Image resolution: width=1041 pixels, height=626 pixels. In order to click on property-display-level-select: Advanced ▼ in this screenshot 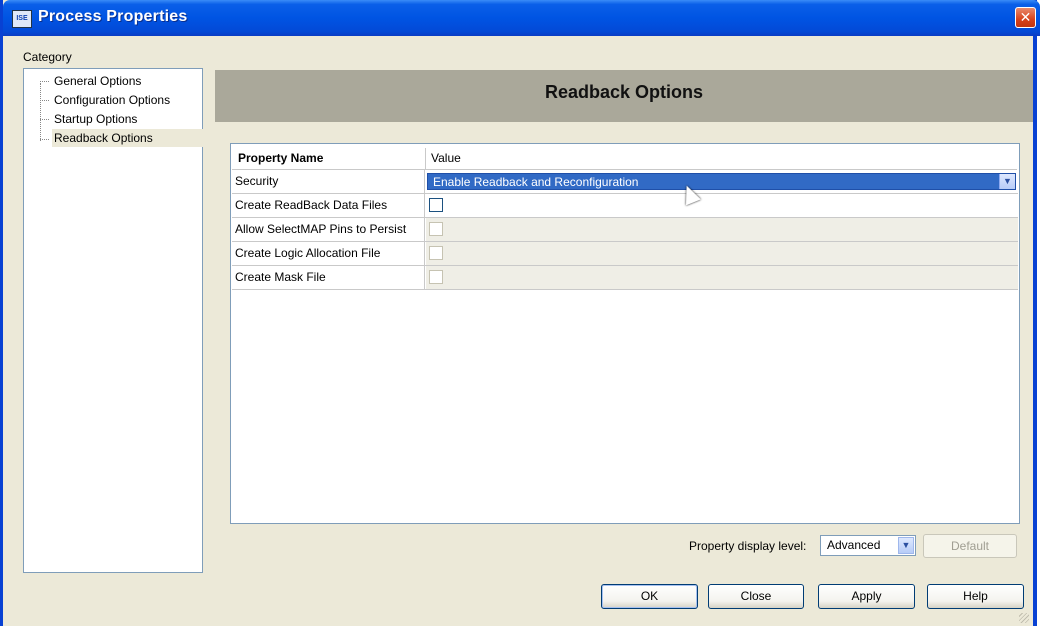, I will do `click(868, 545)`.